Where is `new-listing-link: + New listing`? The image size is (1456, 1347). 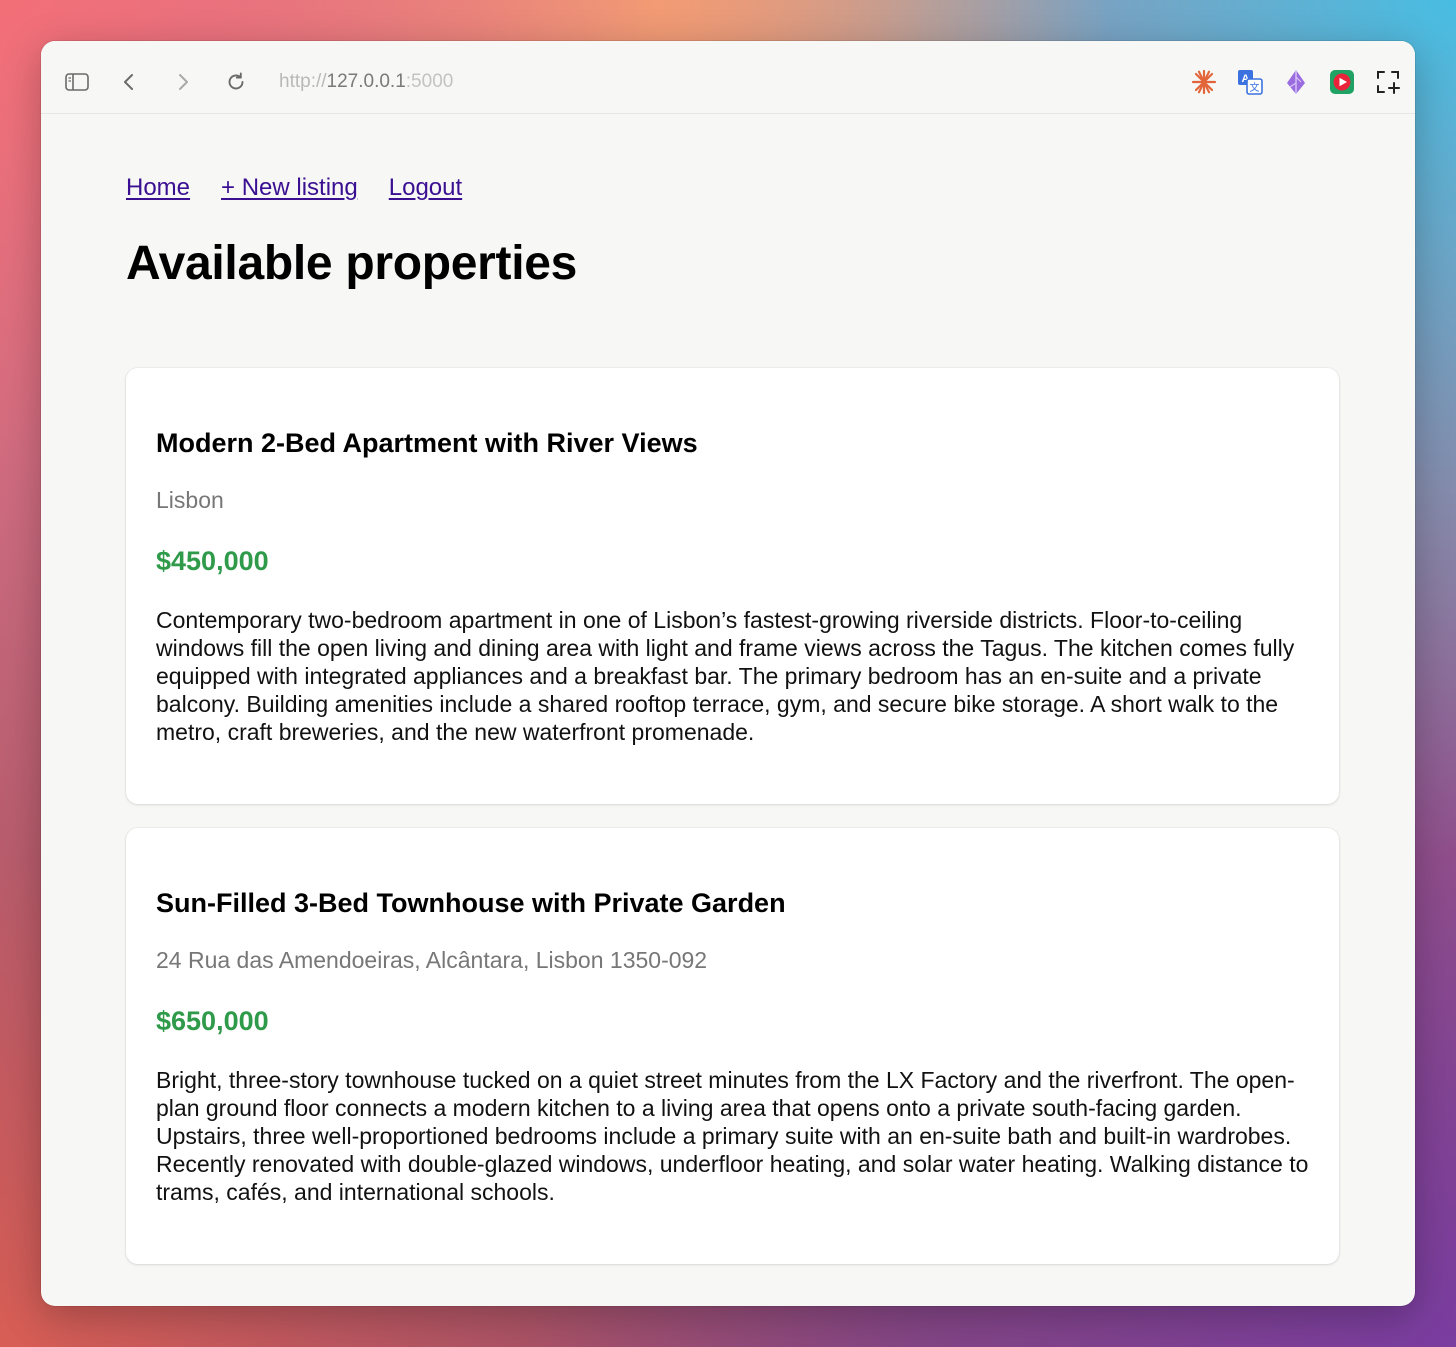 new-listing-link: + New listing is located at coordinates (289, 188).